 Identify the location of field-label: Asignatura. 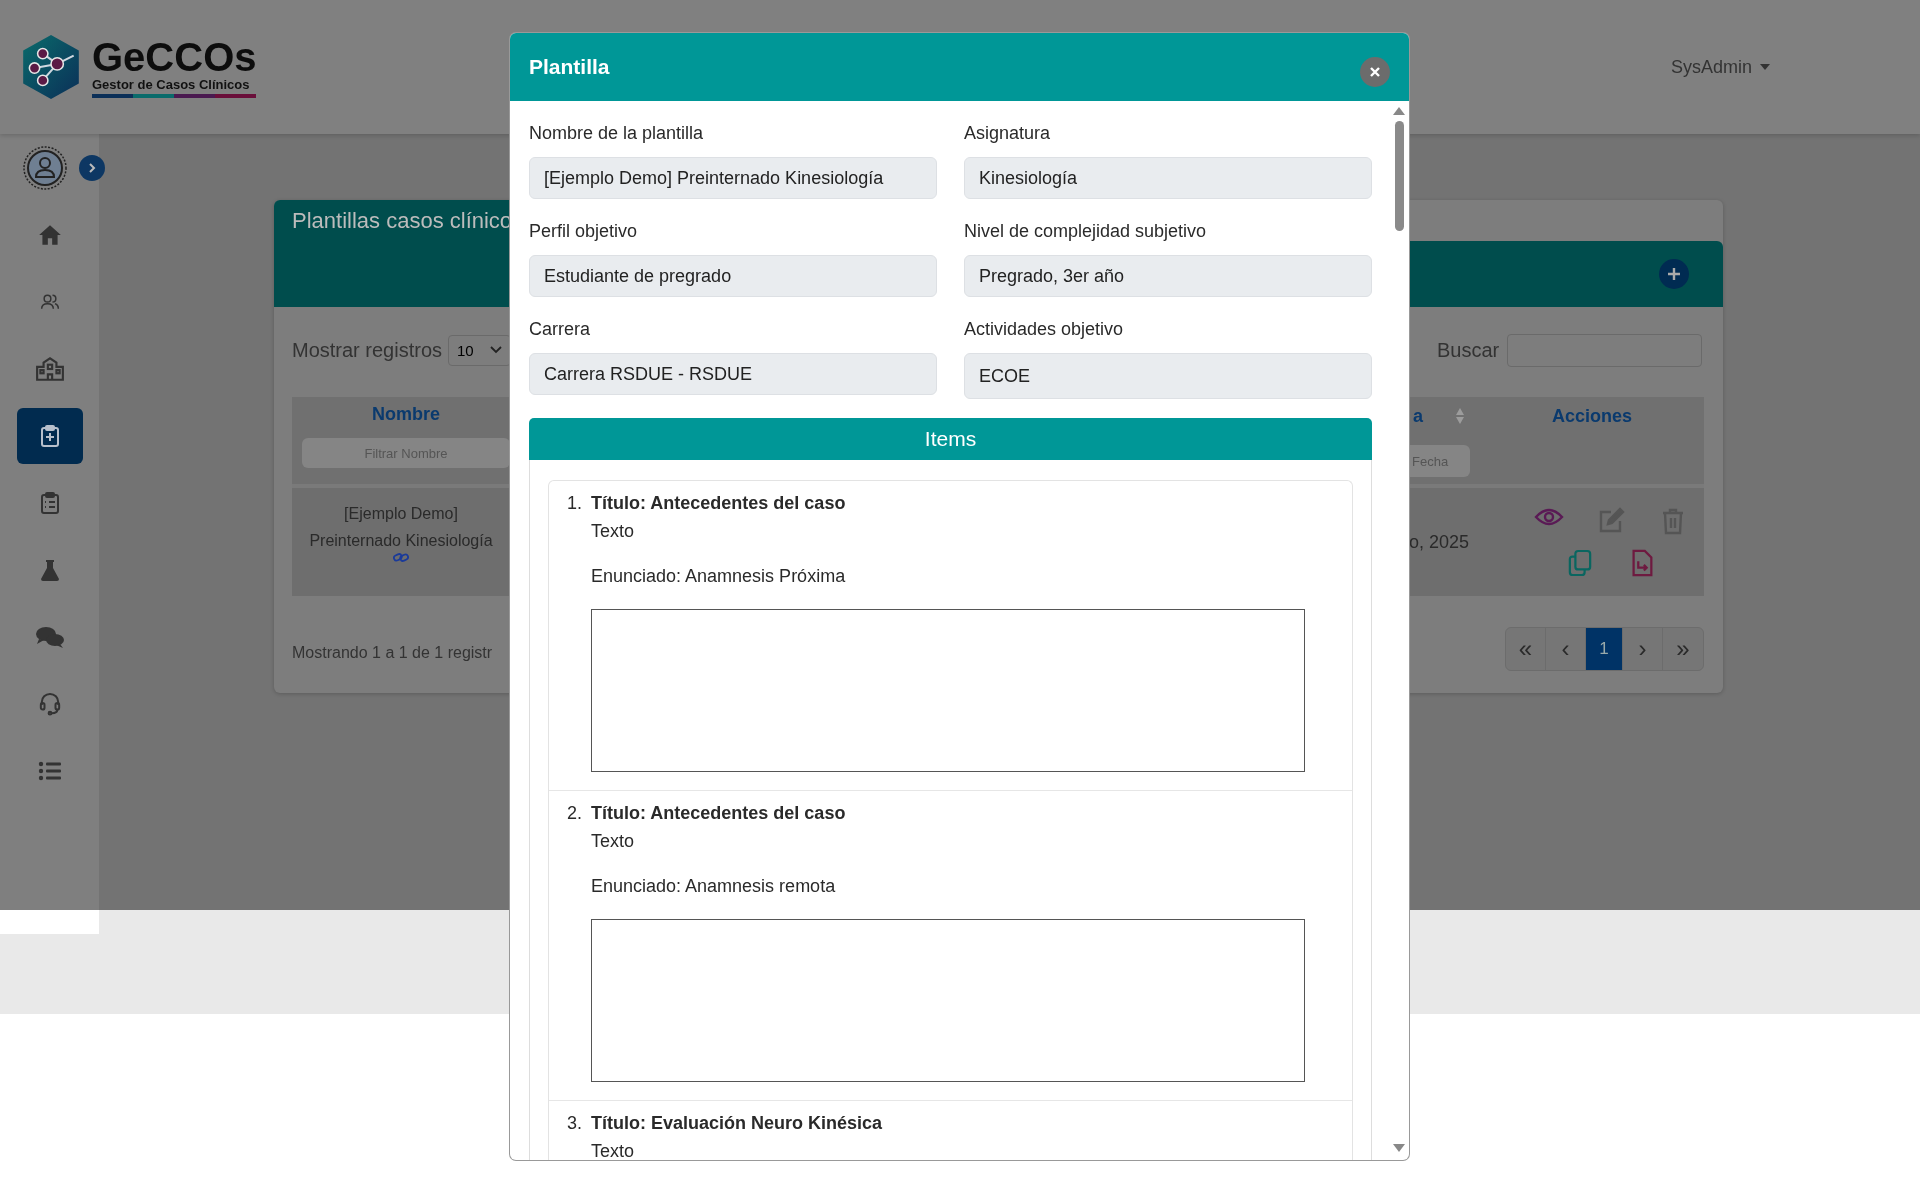
(1008, 133).